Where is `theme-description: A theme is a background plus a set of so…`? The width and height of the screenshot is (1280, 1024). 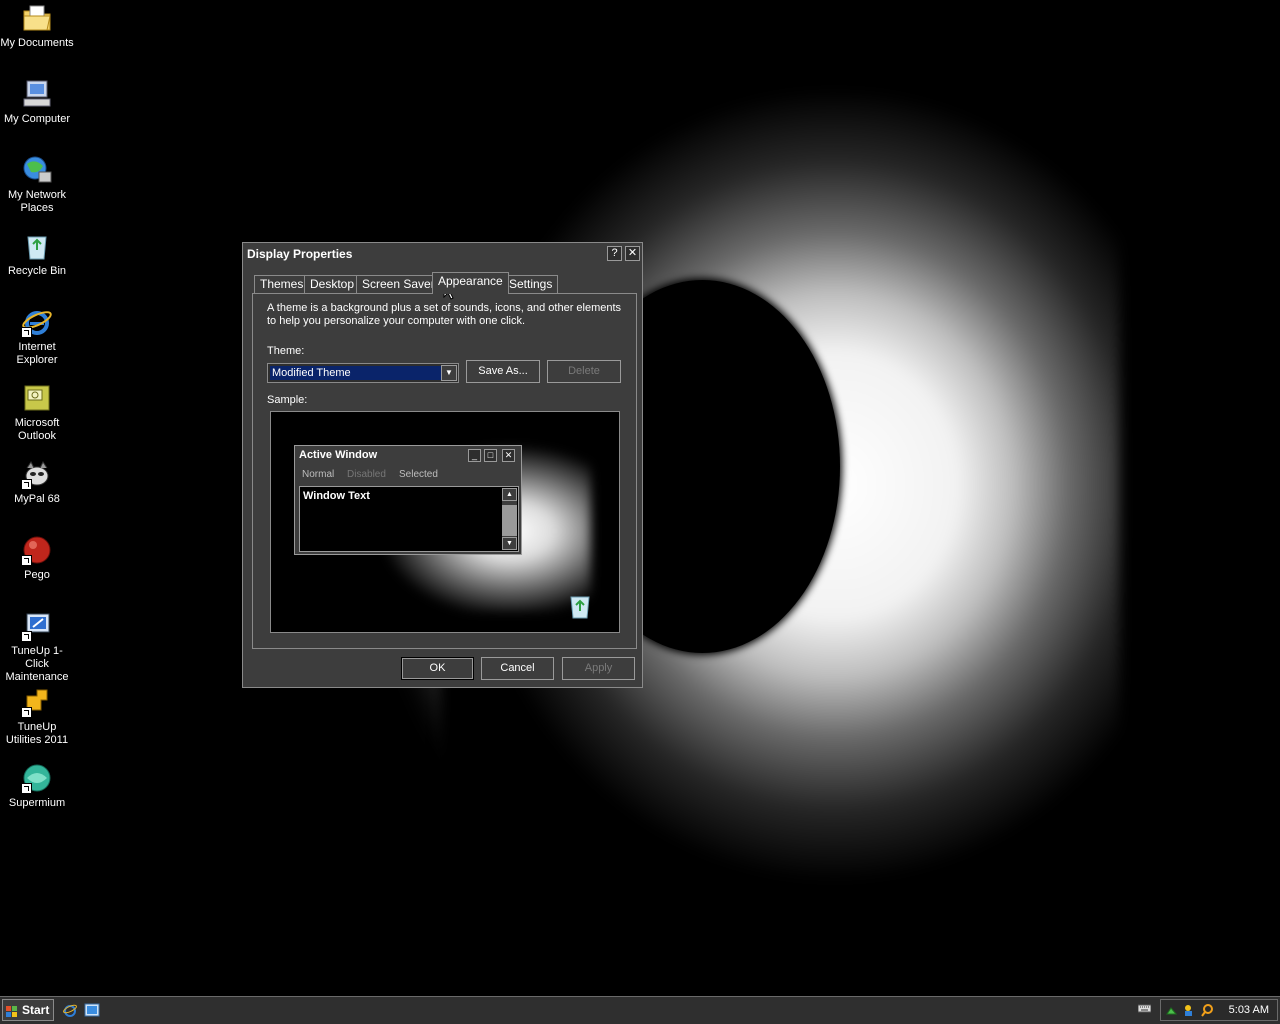 theme-description: A theme is a background plus a set of so… is located at coordinates (444, 314).